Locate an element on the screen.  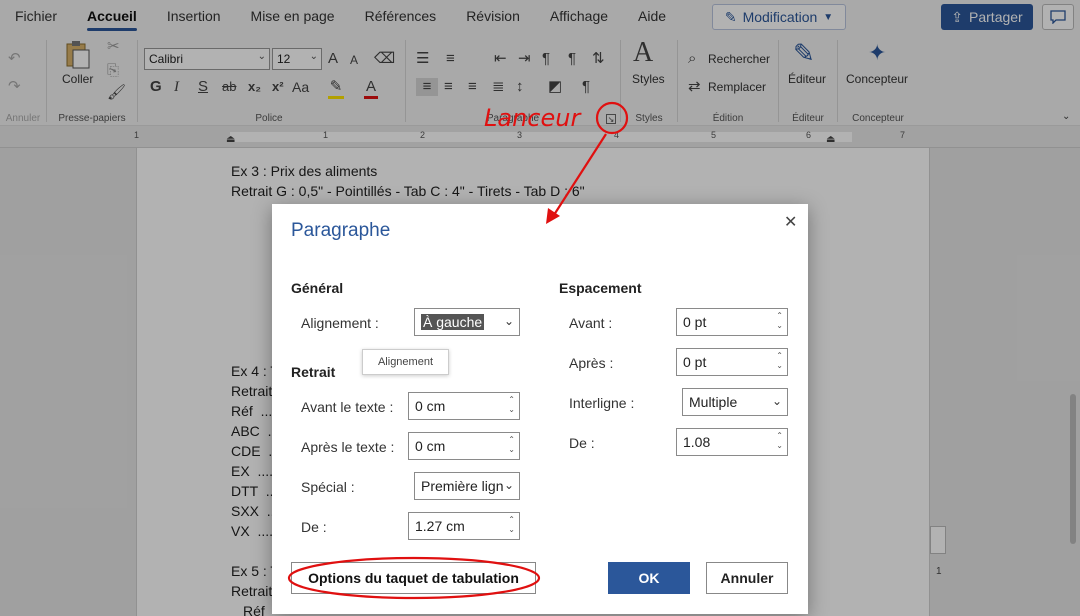
launcher-circle-annotation is located at coordinates (612, 118).